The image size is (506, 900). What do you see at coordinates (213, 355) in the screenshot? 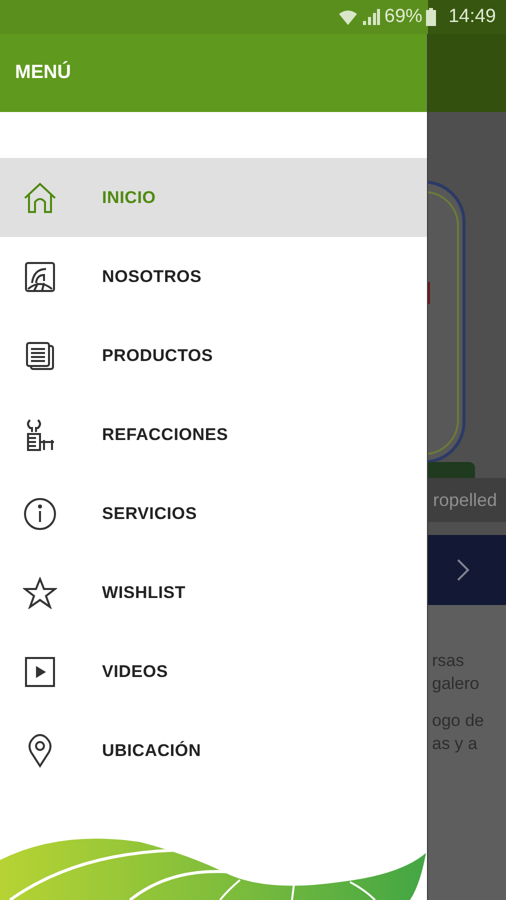
I see `menu-item: PRODUCTOS` at bounding box center [213, 355].